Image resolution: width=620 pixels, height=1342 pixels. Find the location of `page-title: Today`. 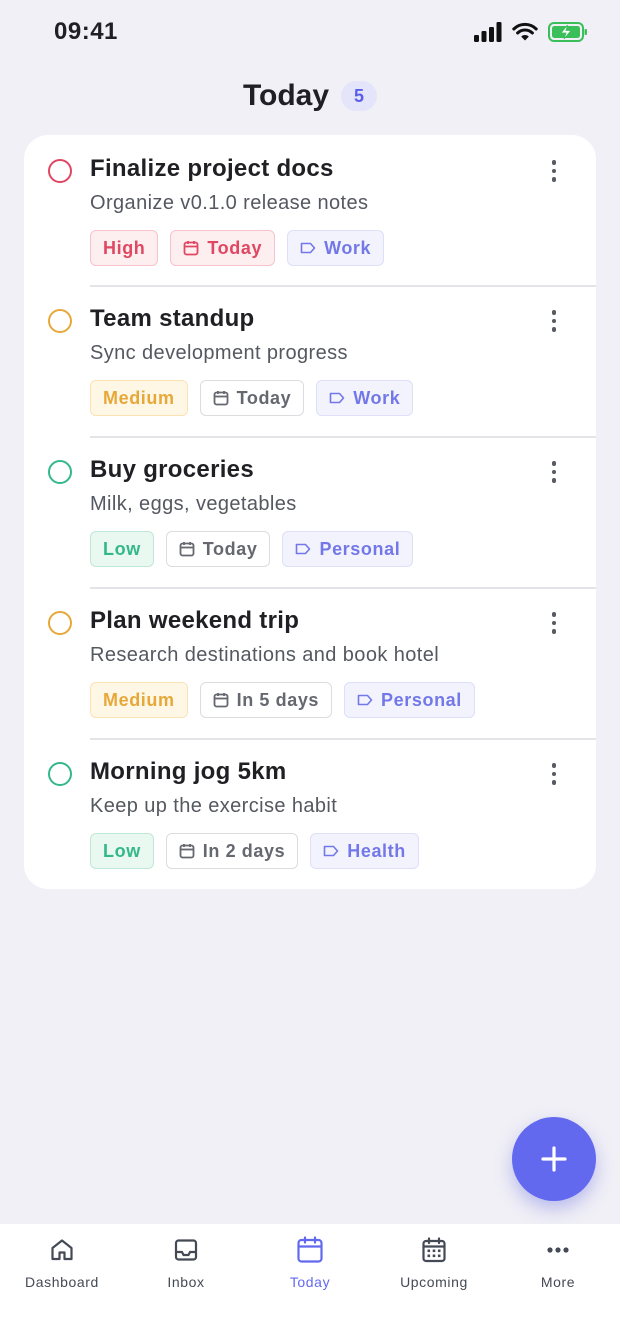

page-title: Today is located at coordinates (286, 95).